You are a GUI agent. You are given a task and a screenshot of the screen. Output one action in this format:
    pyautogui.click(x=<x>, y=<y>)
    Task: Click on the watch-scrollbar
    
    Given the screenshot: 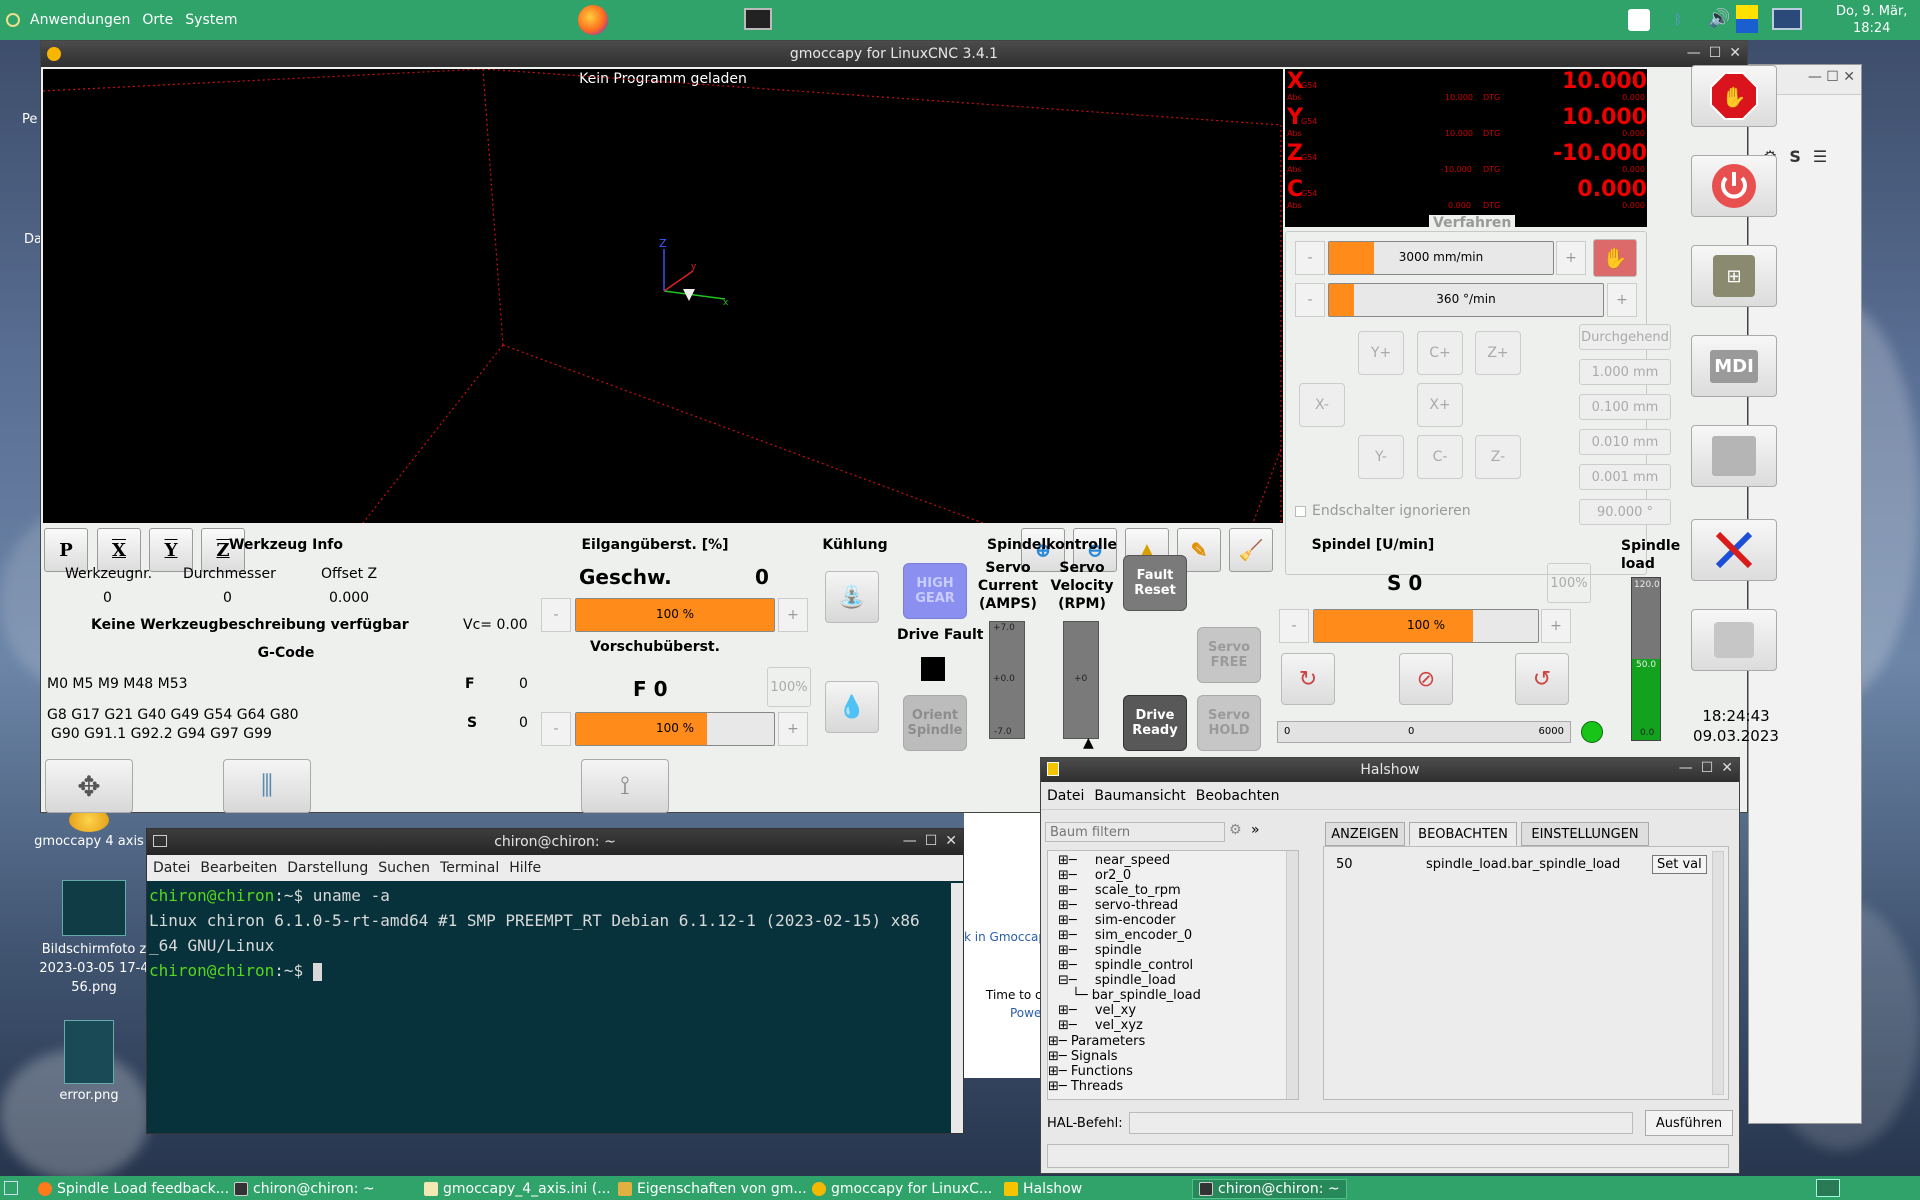 What is the action you would take?
    pyautogui.click(x=1718, y=973)
    